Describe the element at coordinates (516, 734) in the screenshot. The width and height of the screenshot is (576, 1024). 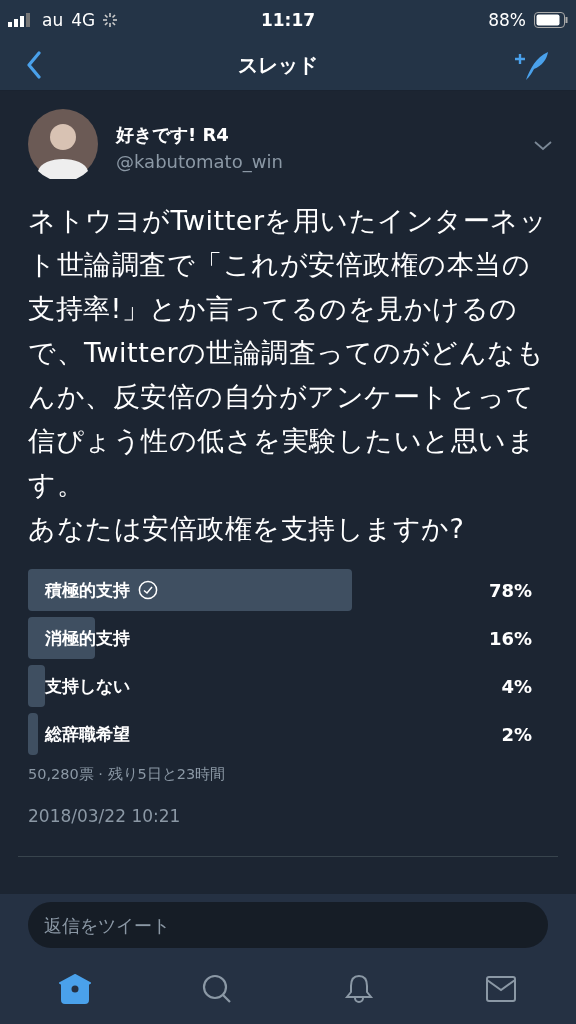
I see `poll-percent: 2%` at that location.